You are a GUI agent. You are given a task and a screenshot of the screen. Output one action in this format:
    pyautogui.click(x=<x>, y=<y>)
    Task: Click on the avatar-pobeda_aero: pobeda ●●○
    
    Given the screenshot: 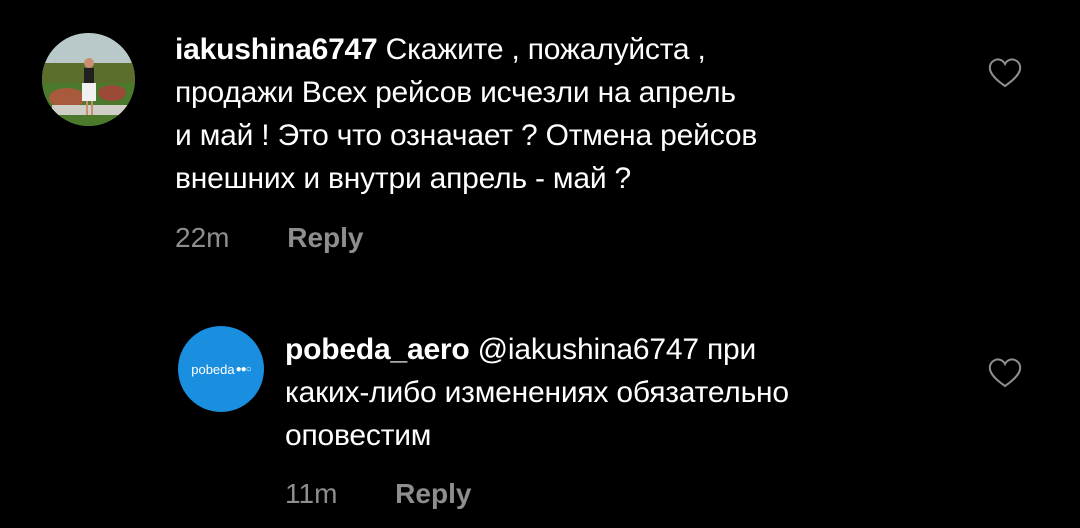 What is the action you would take?
    pyautogui.click(x=221, y=369)
    